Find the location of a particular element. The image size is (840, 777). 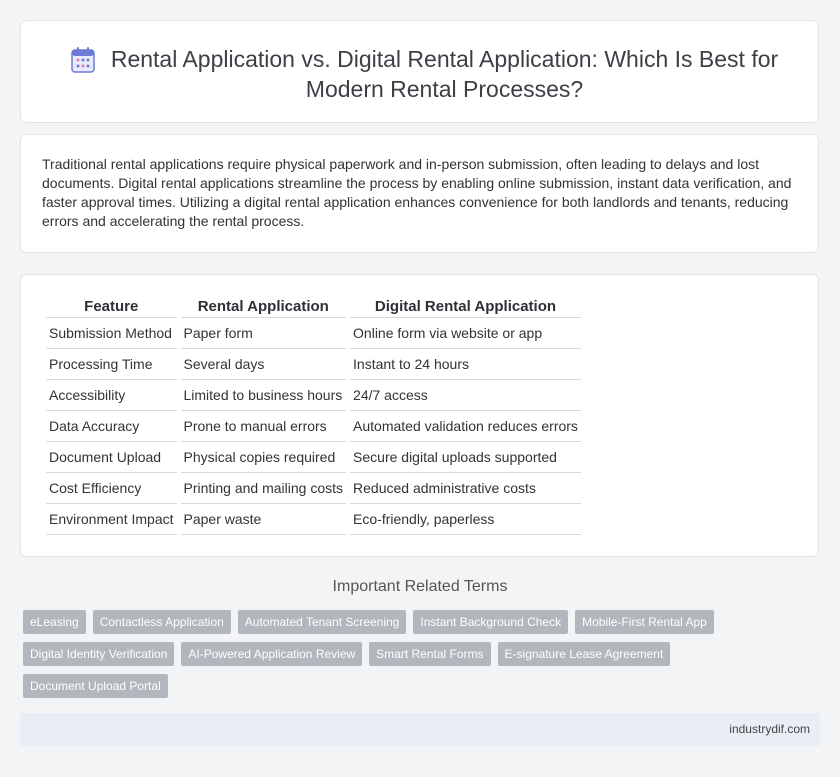

footer-site-link: industrydif.com is located at coordinates (769, 729).